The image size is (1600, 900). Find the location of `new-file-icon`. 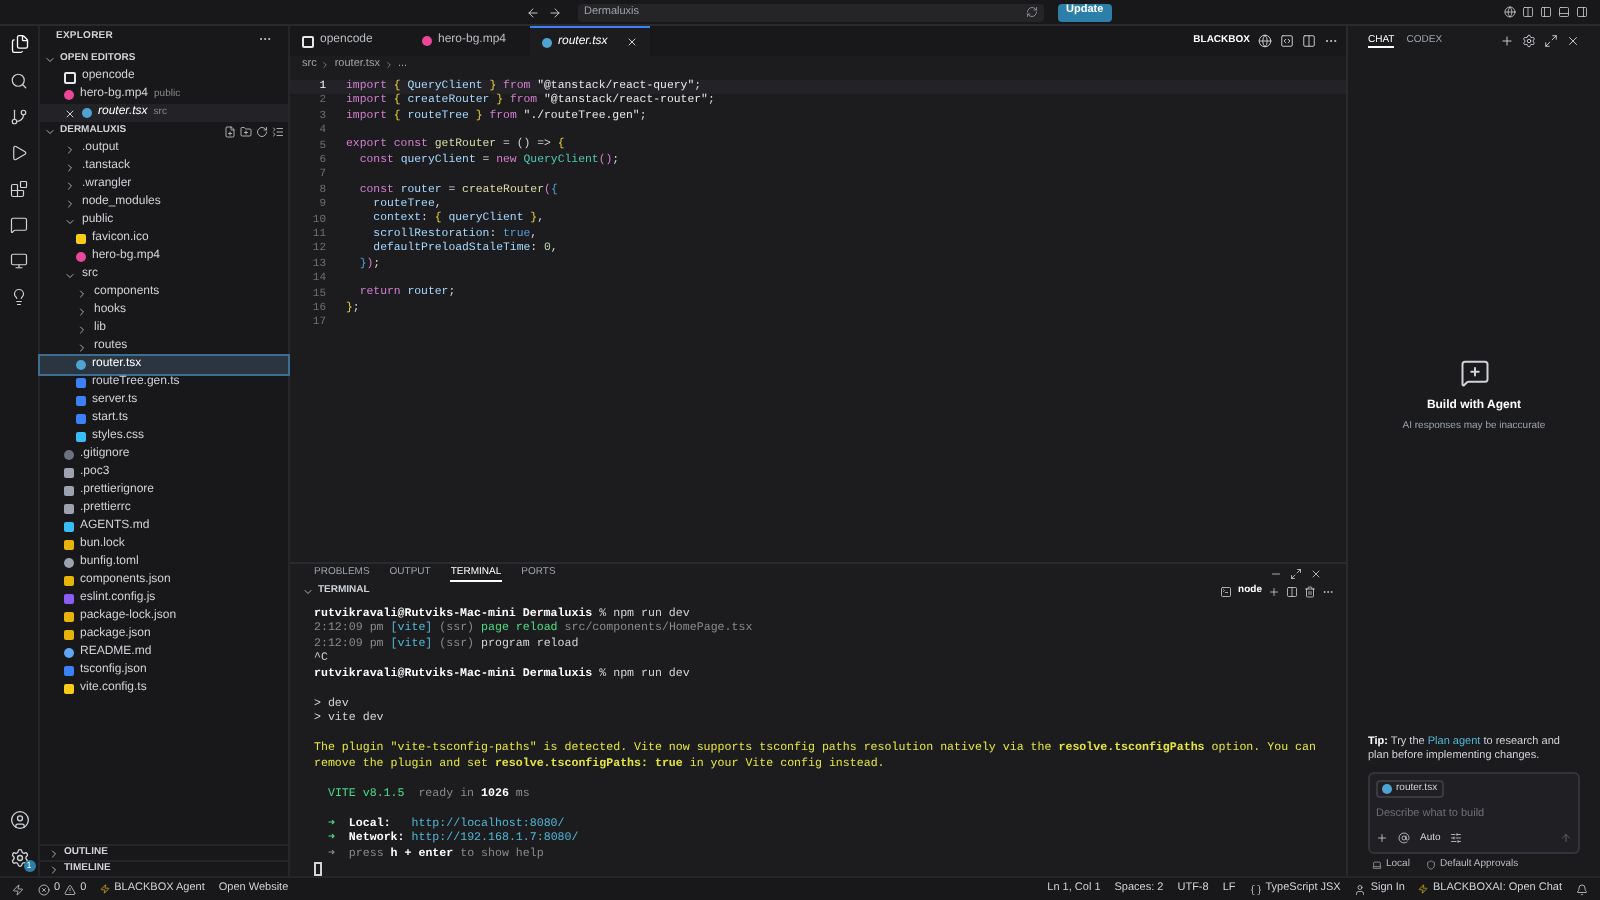

new-file-icon is located at coordinates (230, 131).